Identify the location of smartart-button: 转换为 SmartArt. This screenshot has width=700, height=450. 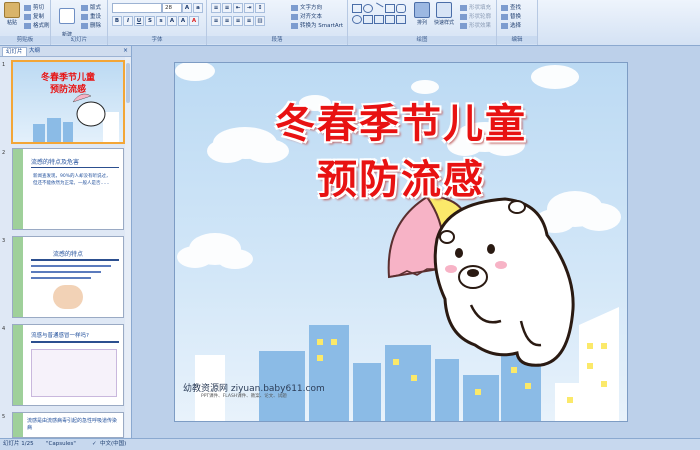
(317, 25).